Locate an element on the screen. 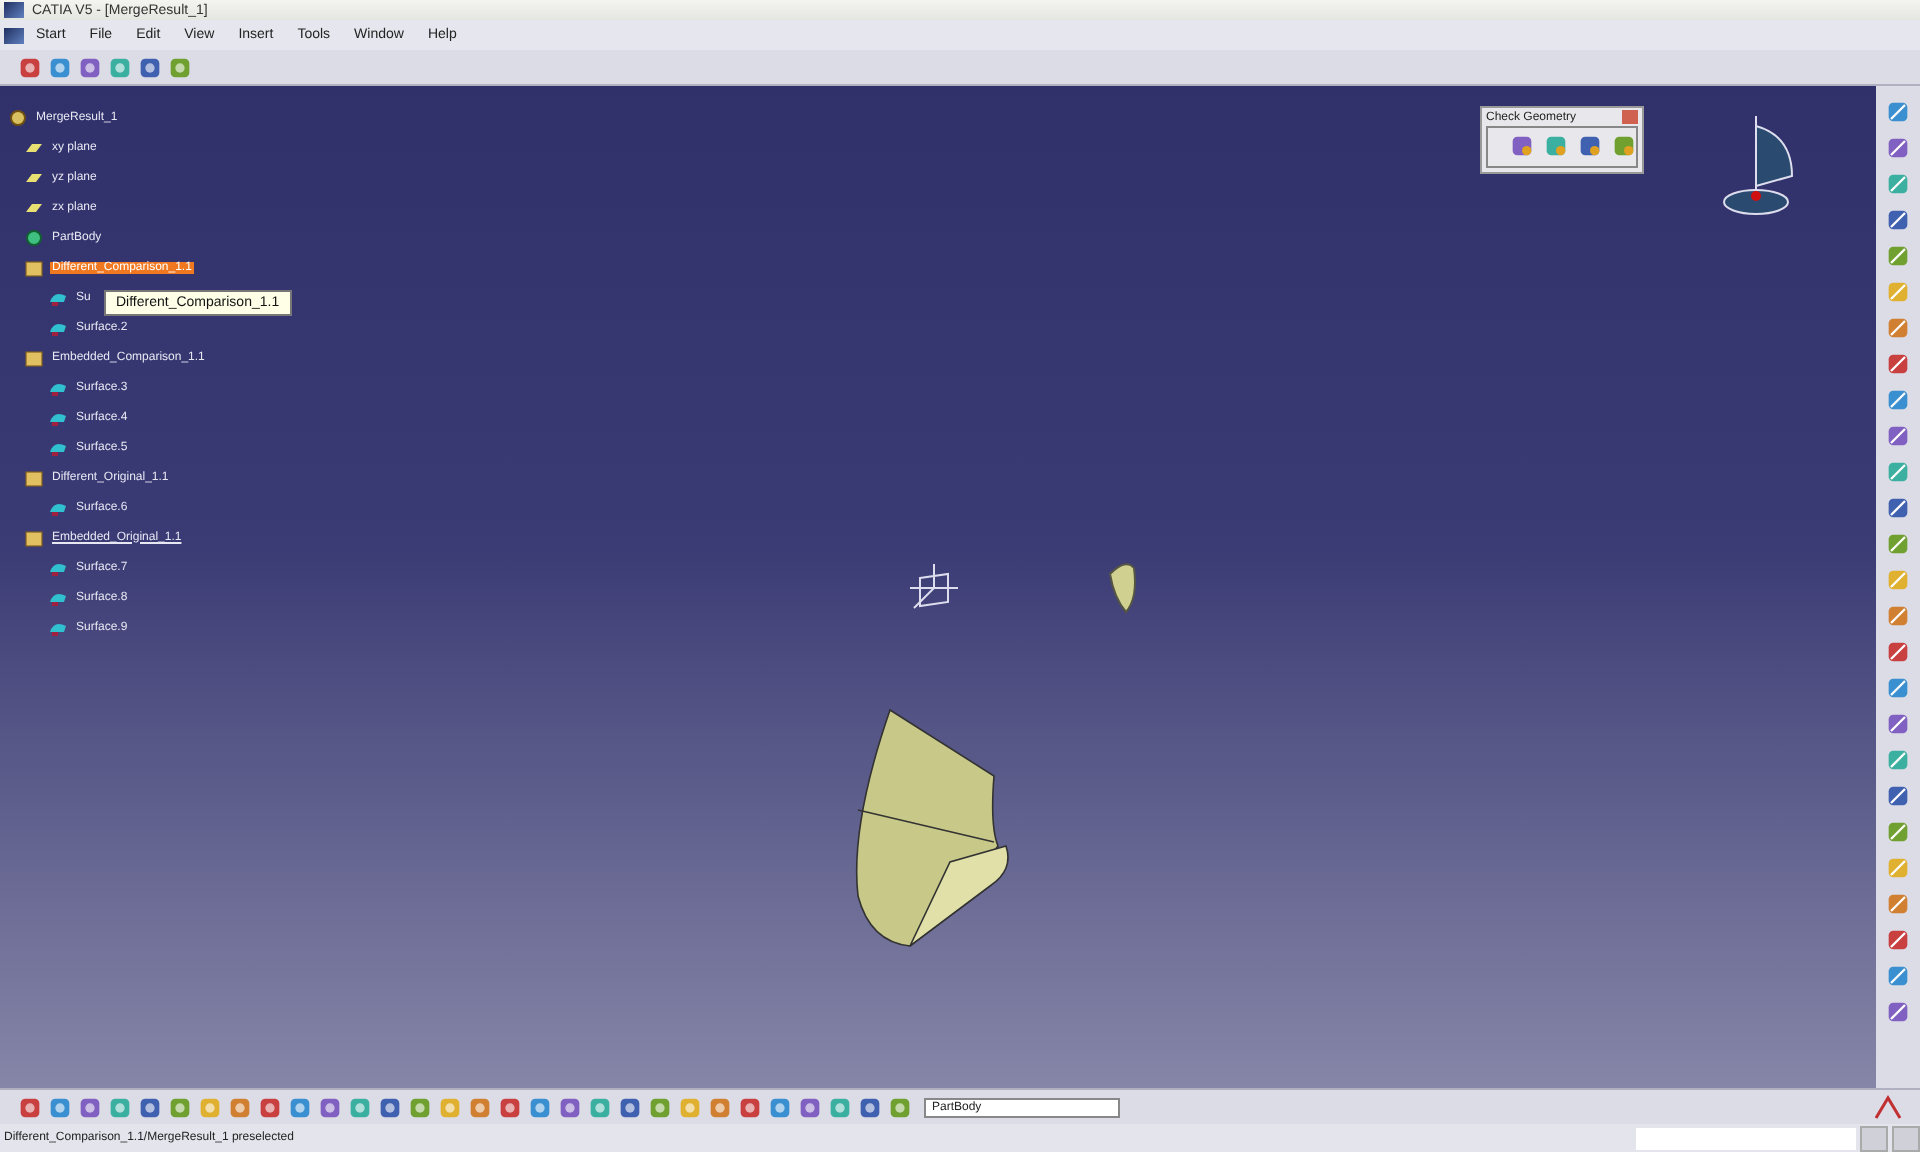  command-field is located at coordinates (1746, 1138).